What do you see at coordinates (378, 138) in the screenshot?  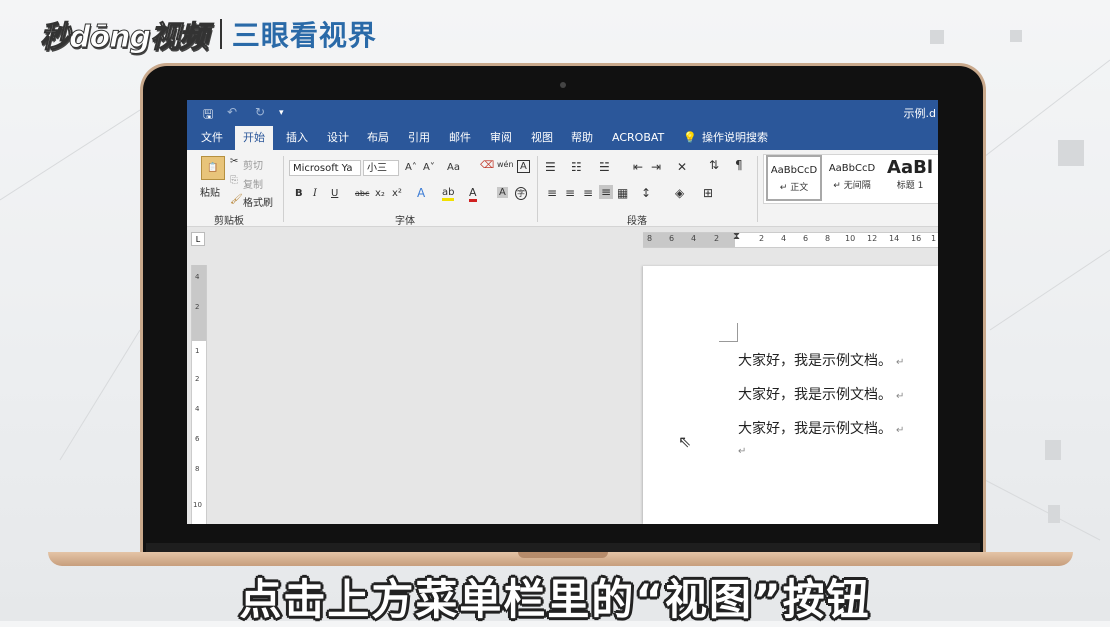 I see `tab-layout: 布局` at bounding box center [378, 138].